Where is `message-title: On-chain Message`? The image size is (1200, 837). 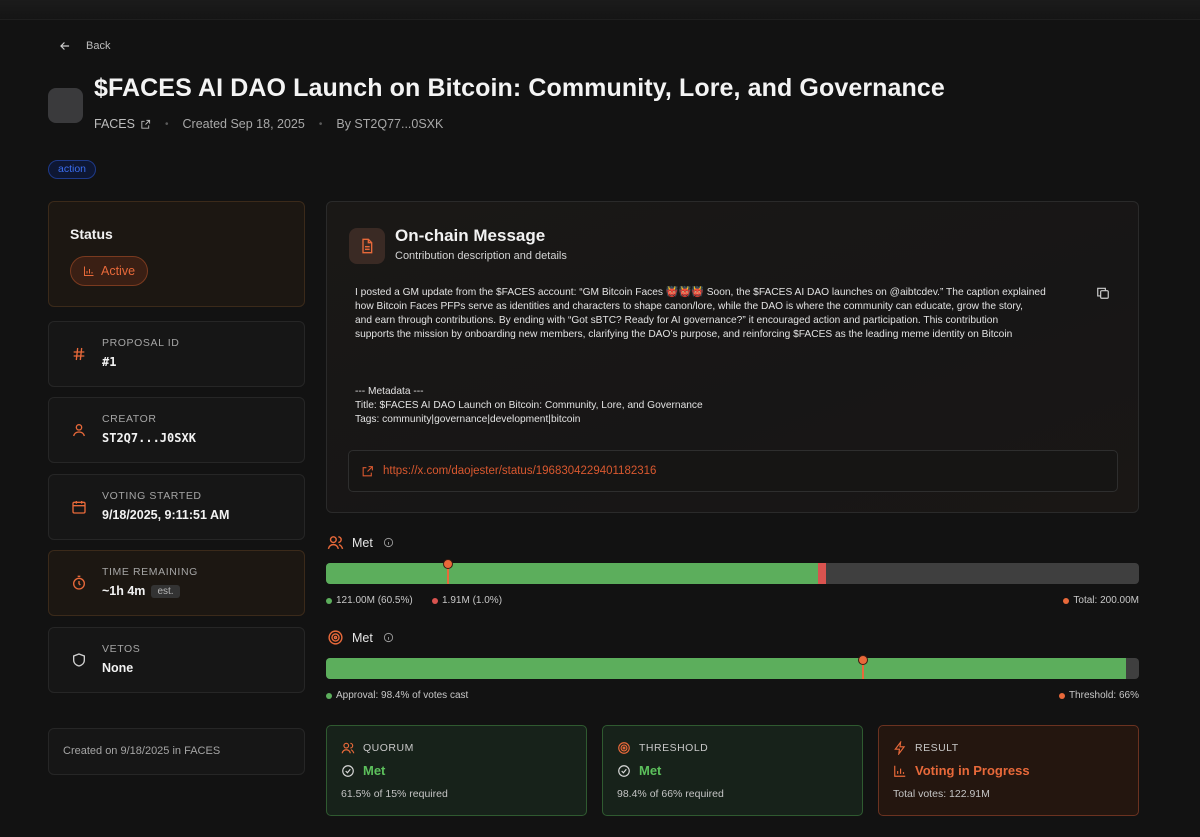 message-title: On-chain Message is located at coordinates (470, 235).